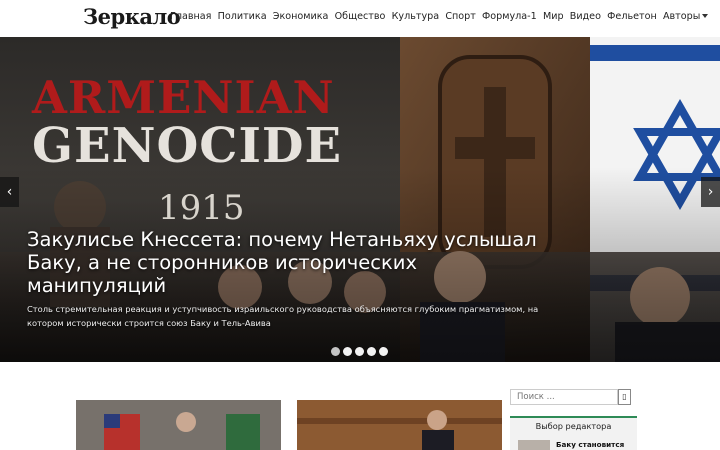 This screenshot has height=450, width=720. What do you see at coordinates (632, 17) in the screenshot?
I see `nav-item-feuilleton: Фельетон` at bounding box center [632, 17].